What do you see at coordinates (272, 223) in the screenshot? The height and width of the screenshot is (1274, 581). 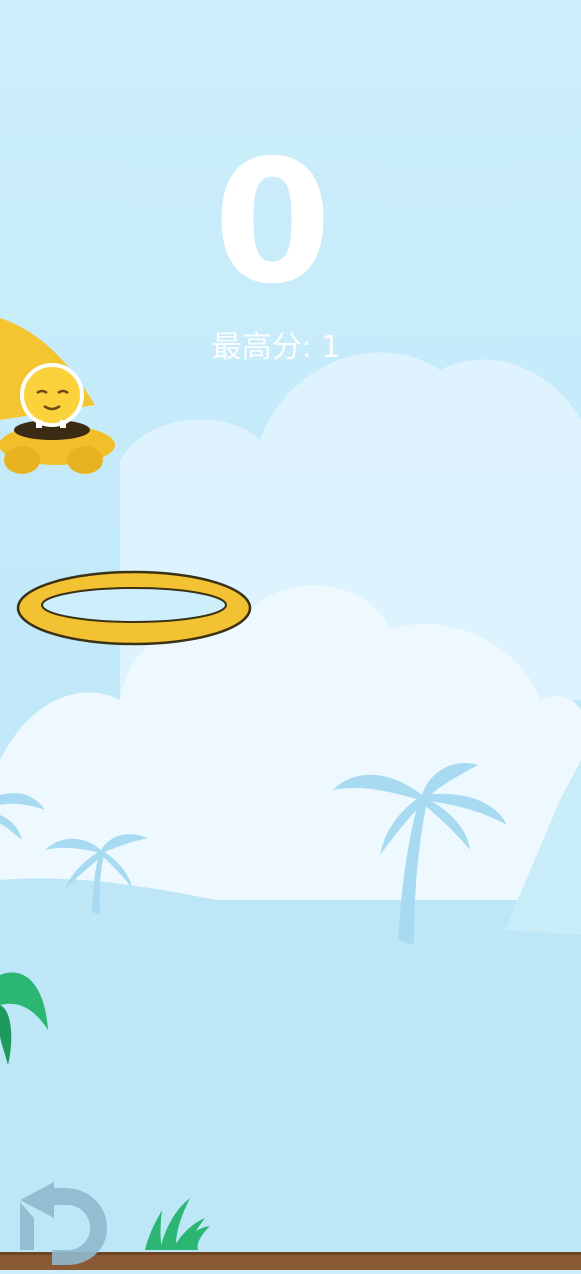 I see `score-counter: 0` at bounding box center [272, 223].